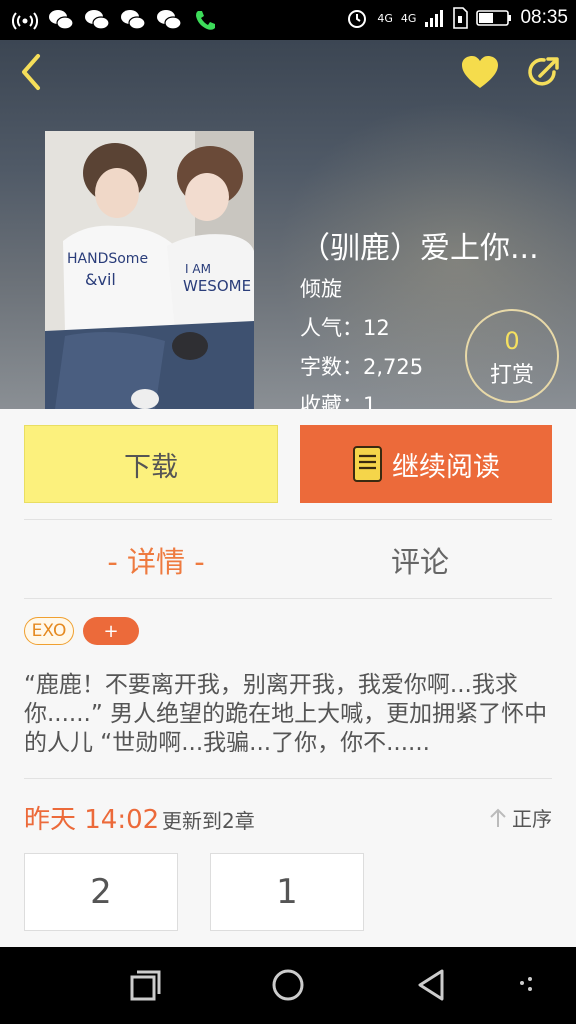 The image size is (576, 1024). What do you see at coordinates (205, 20) in the screenshot?
I see `phone-call-icon` at bounding box center [205, 20].